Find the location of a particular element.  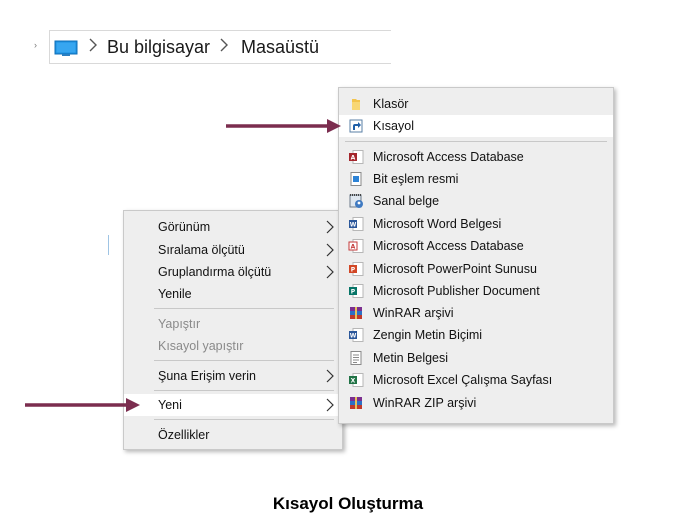

submenu-item-label: Microsoft Excel Çalışma Sayfası is located at coordinates (463, 380).